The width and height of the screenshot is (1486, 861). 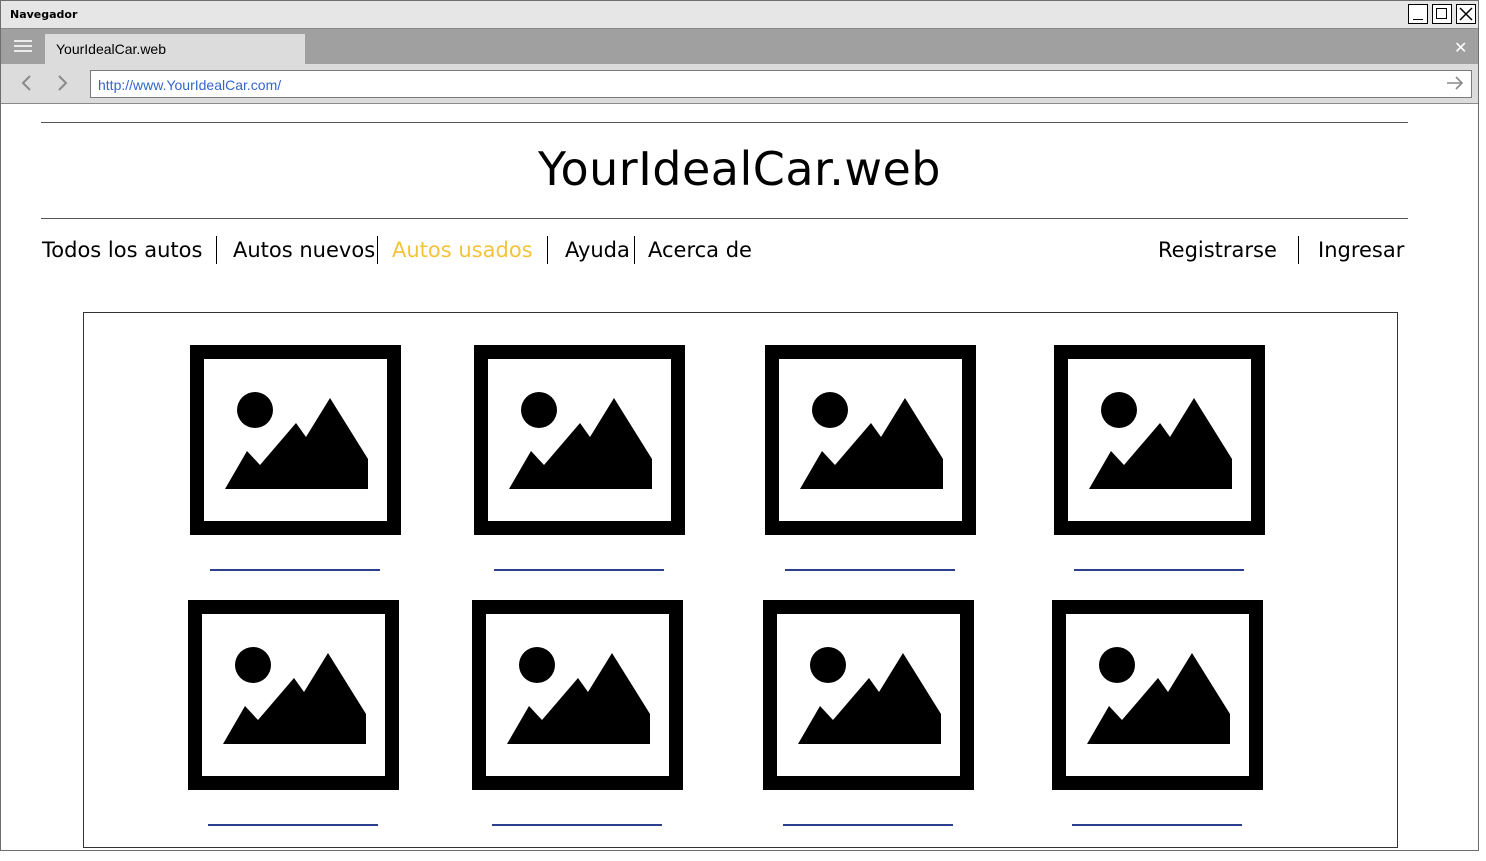 I want to click on window-titlebar: Navegador, so click(x=739, y=15).